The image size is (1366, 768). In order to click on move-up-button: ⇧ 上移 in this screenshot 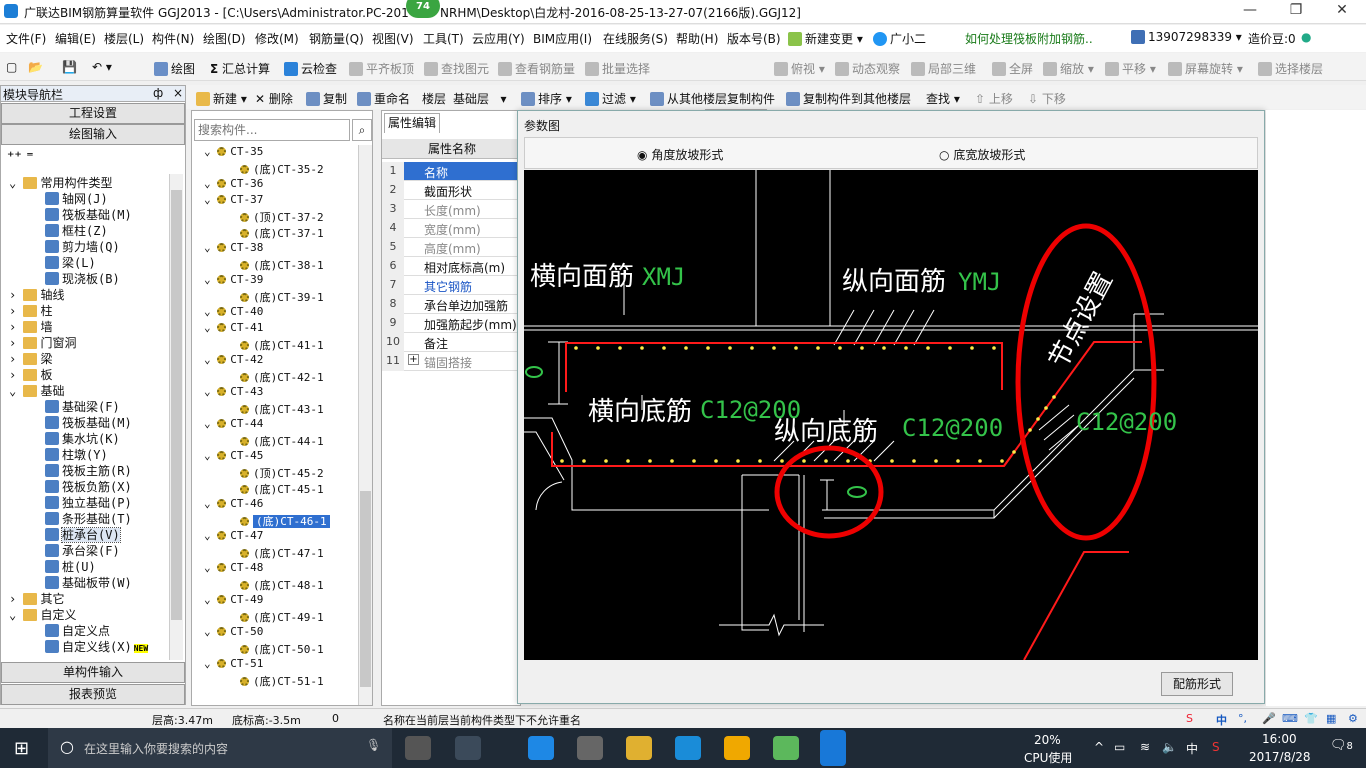, I will do `click(994, 98)`.